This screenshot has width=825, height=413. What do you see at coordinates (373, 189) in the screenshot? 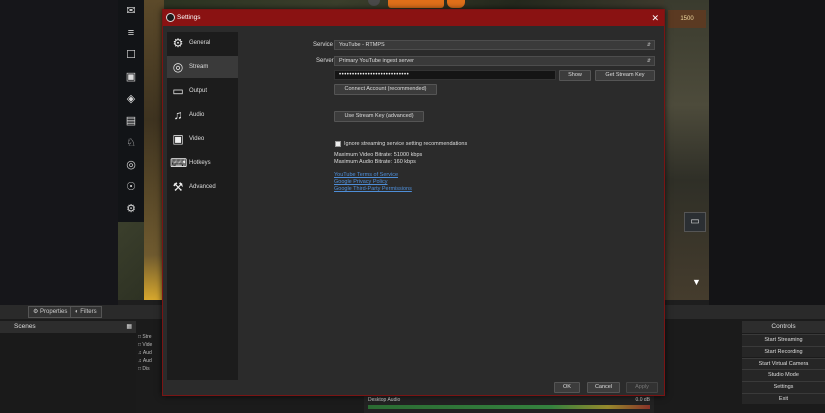
I see `google-permissions-link: Google Third-Party Permissions` at bounding box center [373, 189].